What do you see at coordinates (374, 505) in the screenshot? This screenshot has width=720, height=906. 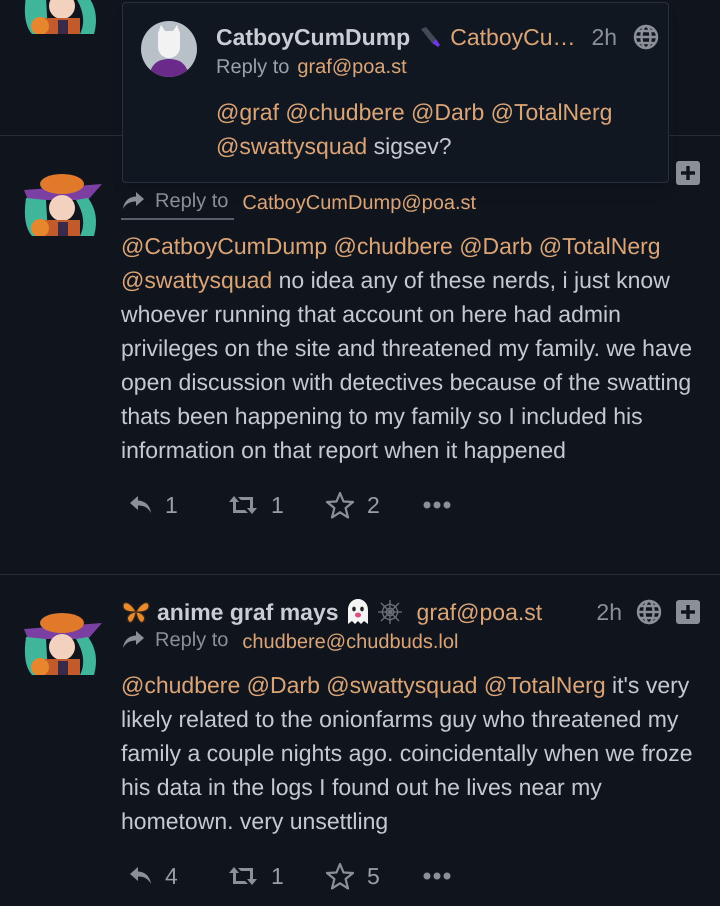 I see `favorite-button: 2` at bounding box center [374, 505].